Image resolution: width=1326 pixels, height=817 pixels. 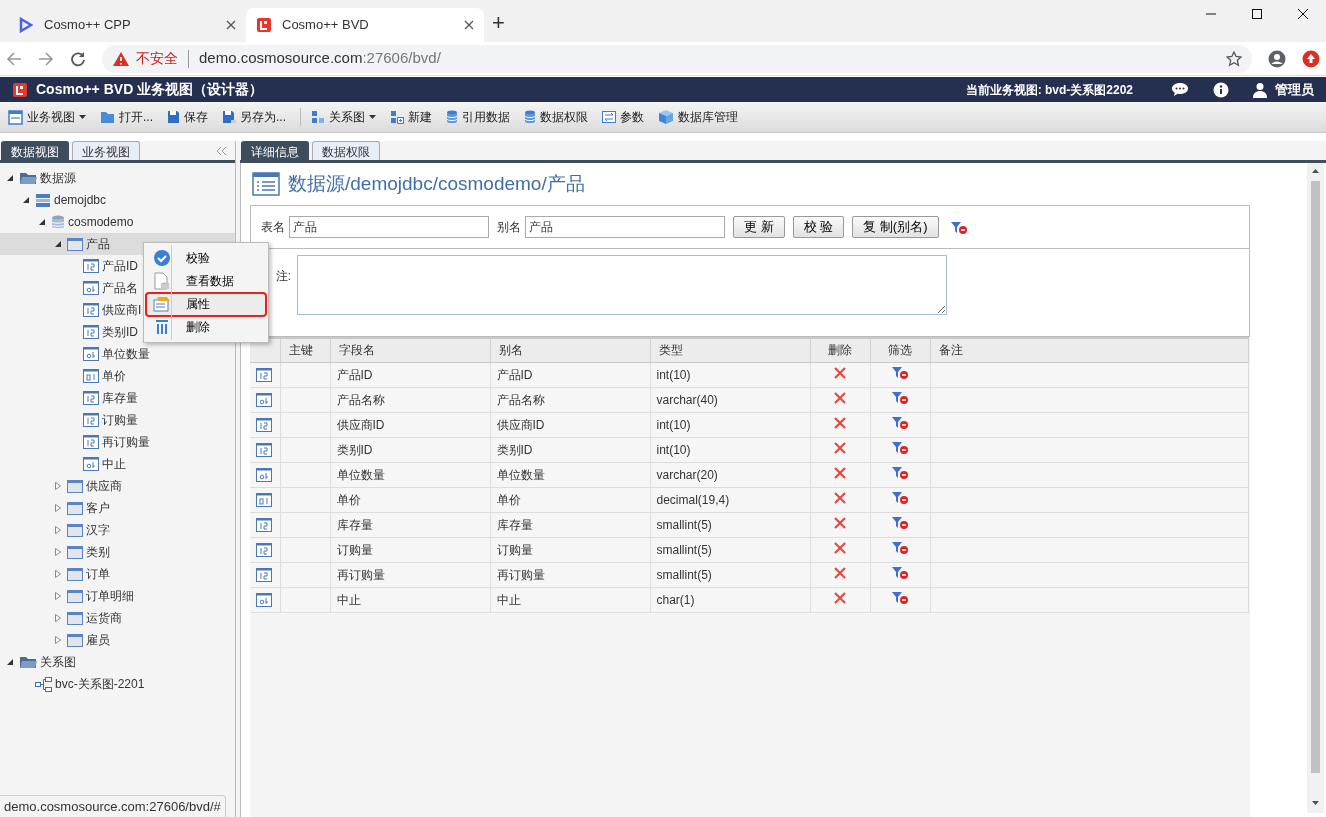 What do you see at coordinates (14, 58) in the screenshot?
I see `back-icon` at bounding box center [14, 58].